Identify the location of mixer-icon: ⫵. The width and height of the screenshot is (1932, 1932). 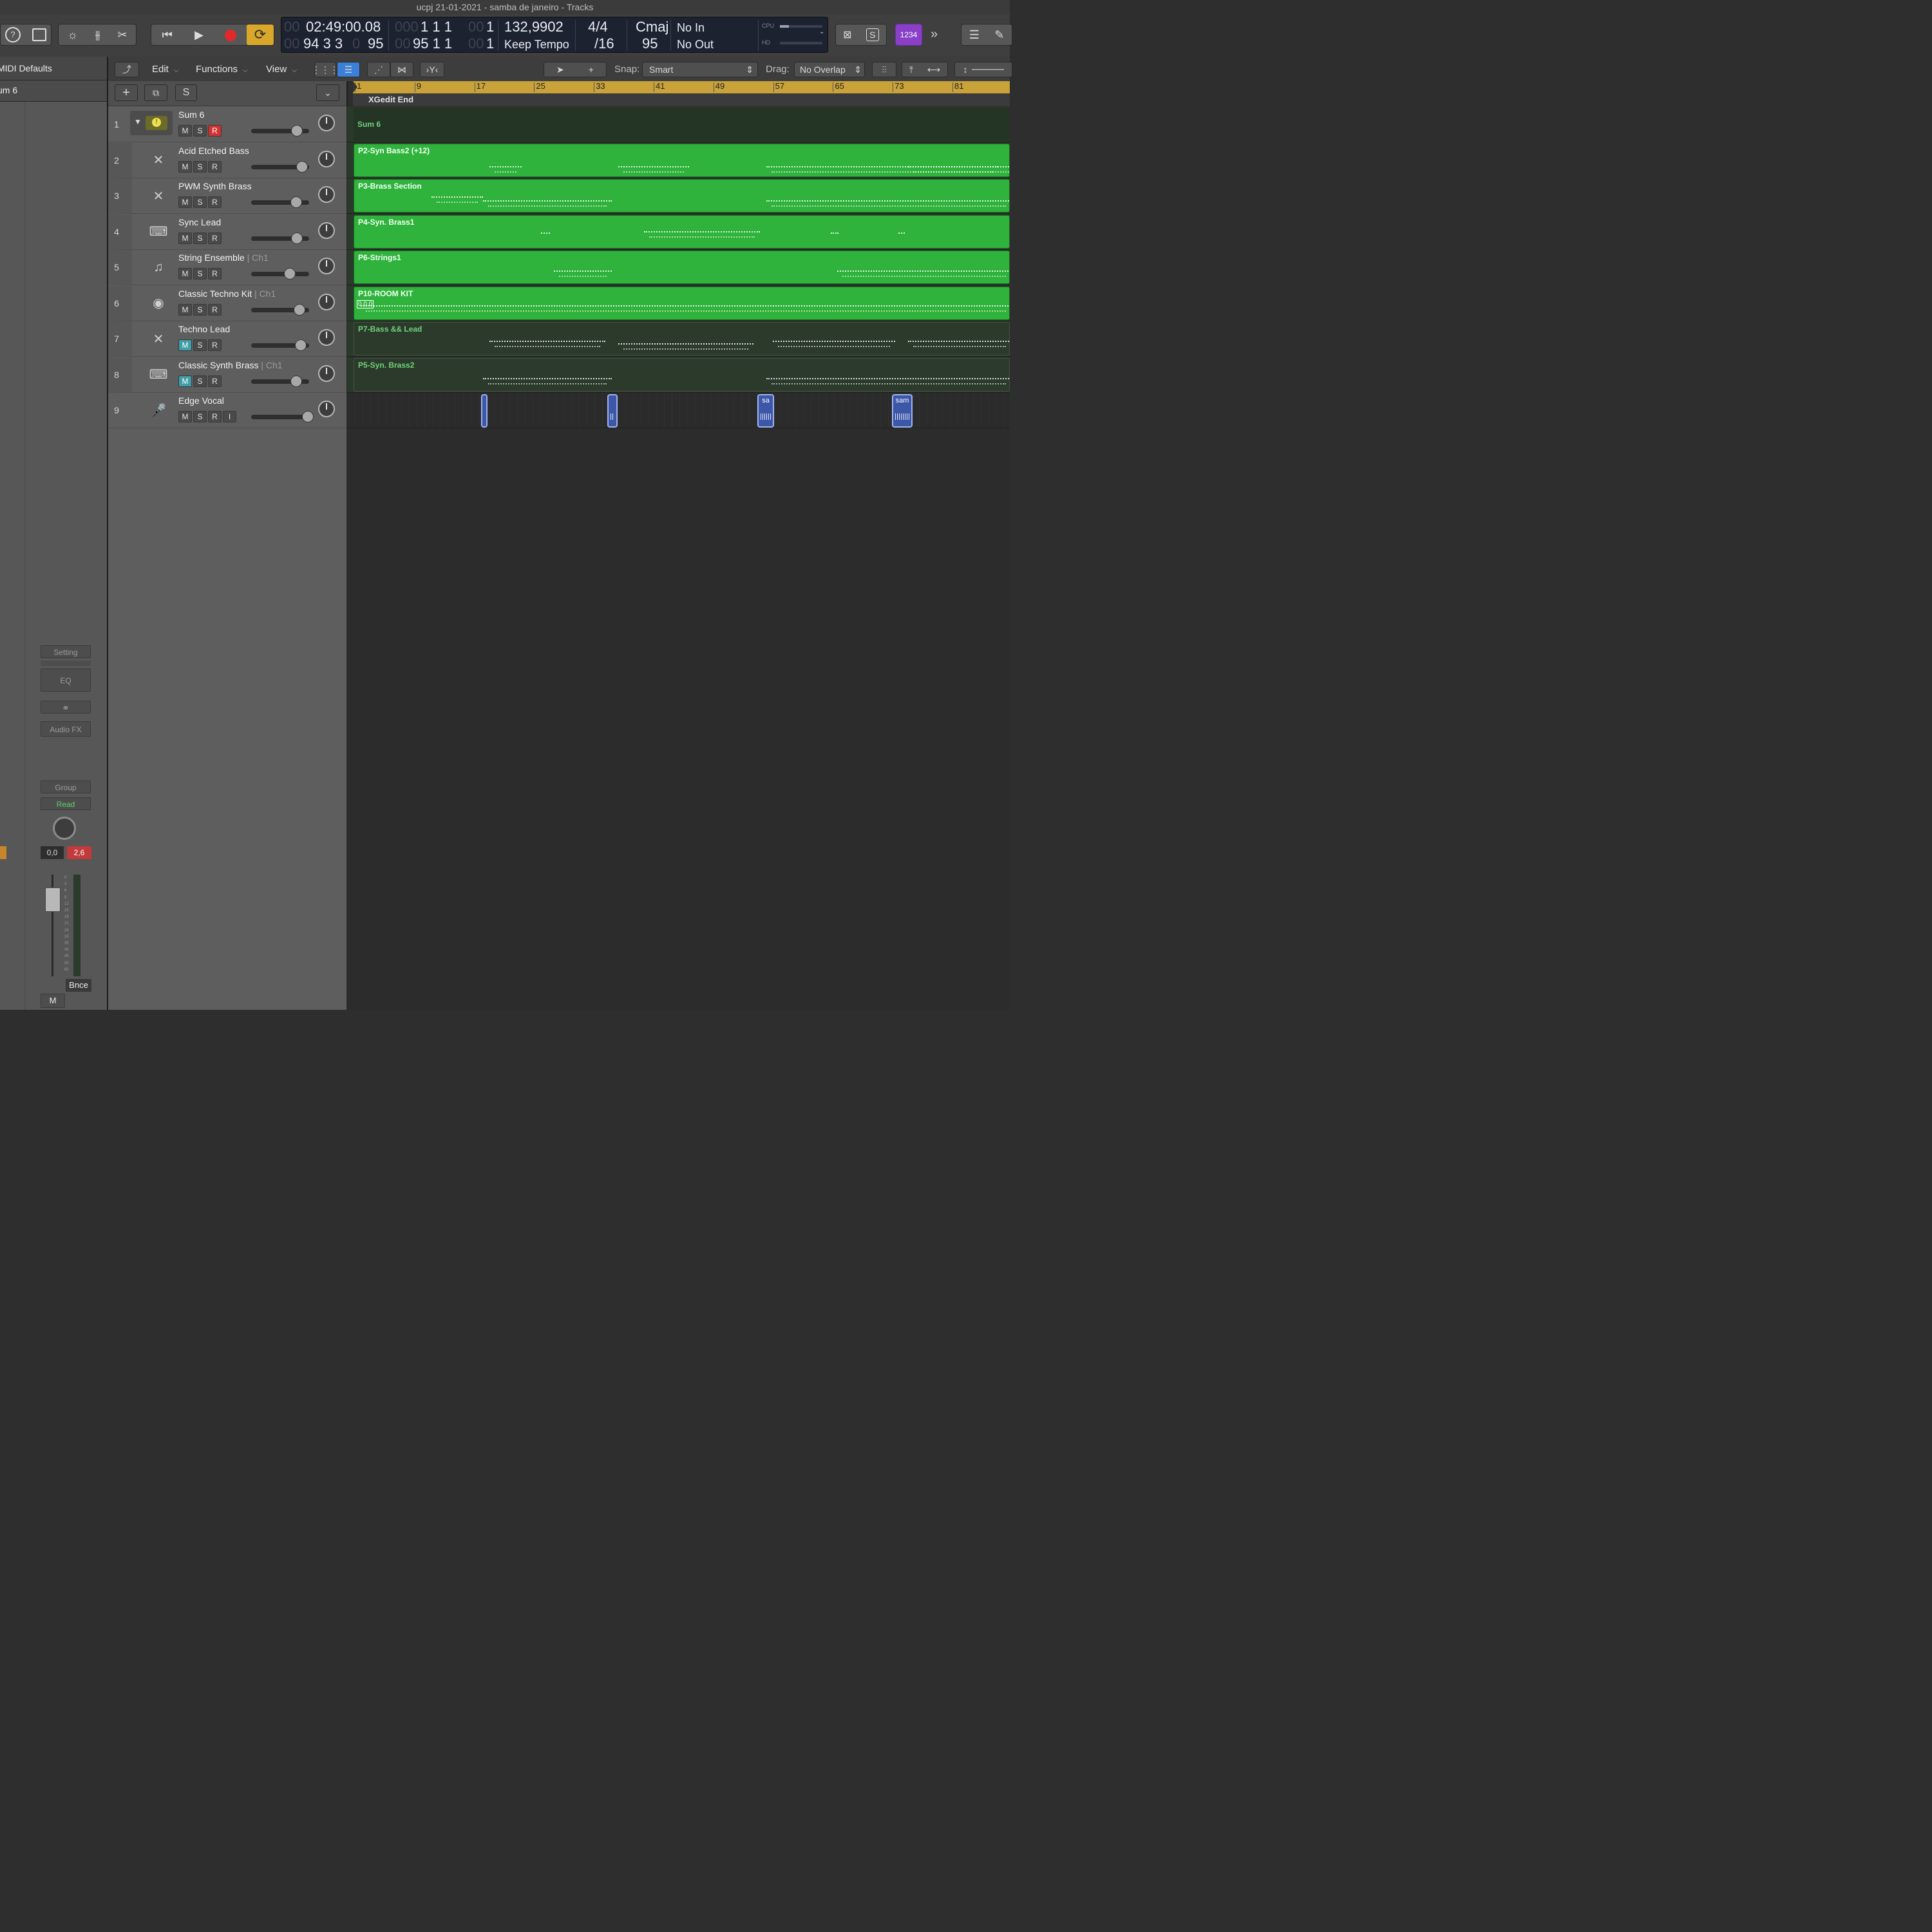
(97, 35).